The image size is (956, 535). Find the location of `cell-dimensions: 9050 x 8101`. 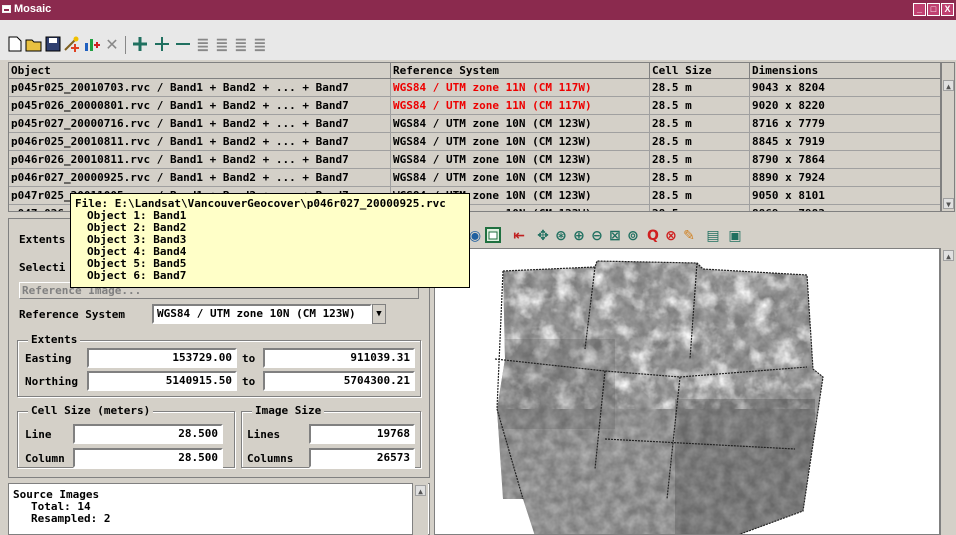

cell-dimensions: 9050 x 8101 is located at coordinates (845, 196).